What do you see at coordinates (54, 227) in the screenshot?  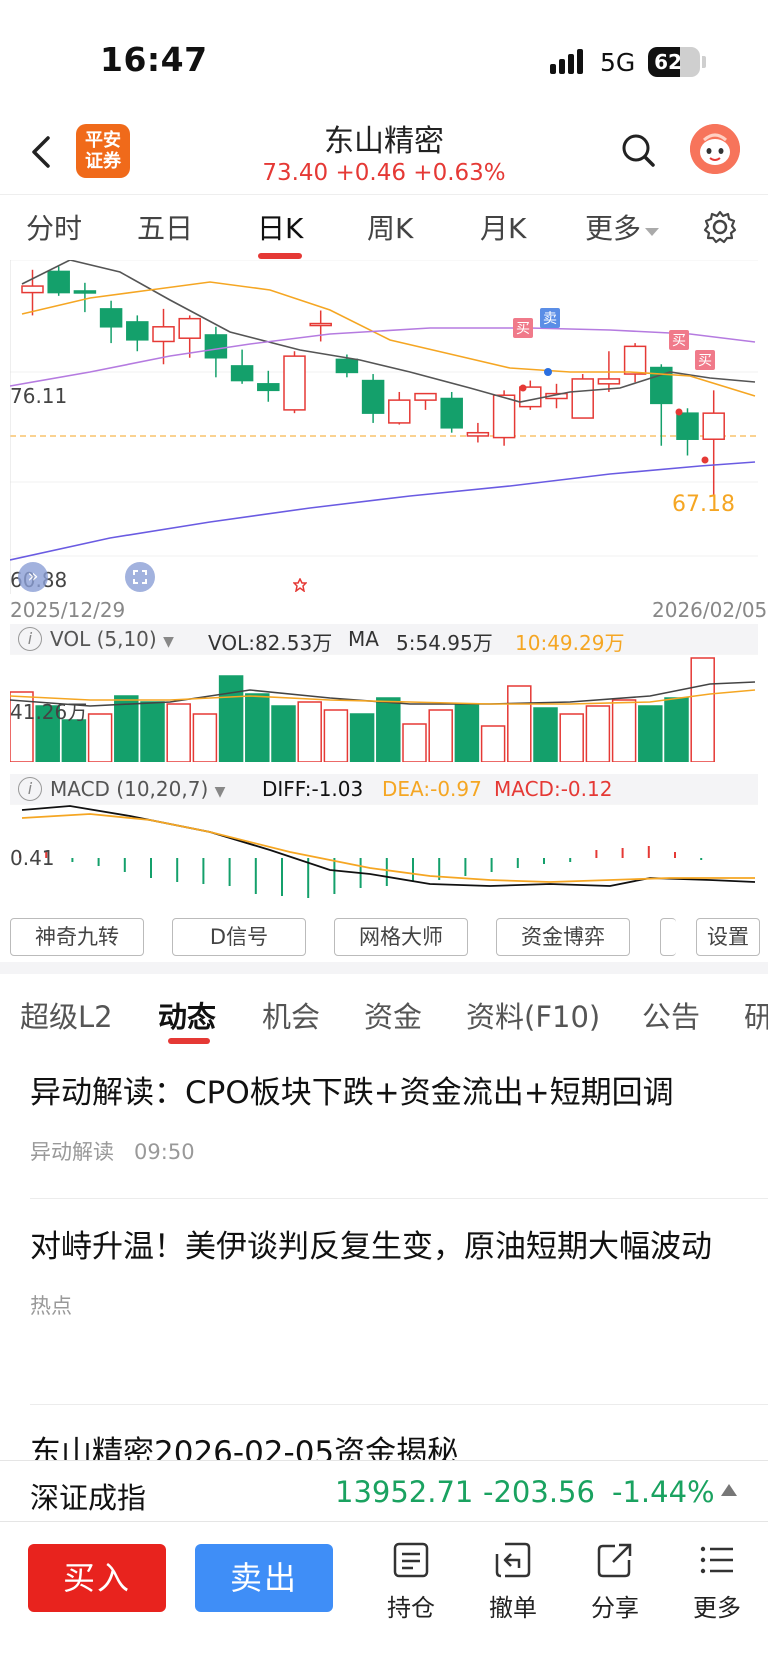 I see `tab-intraday: 分时` at bounding box center [54, 227].